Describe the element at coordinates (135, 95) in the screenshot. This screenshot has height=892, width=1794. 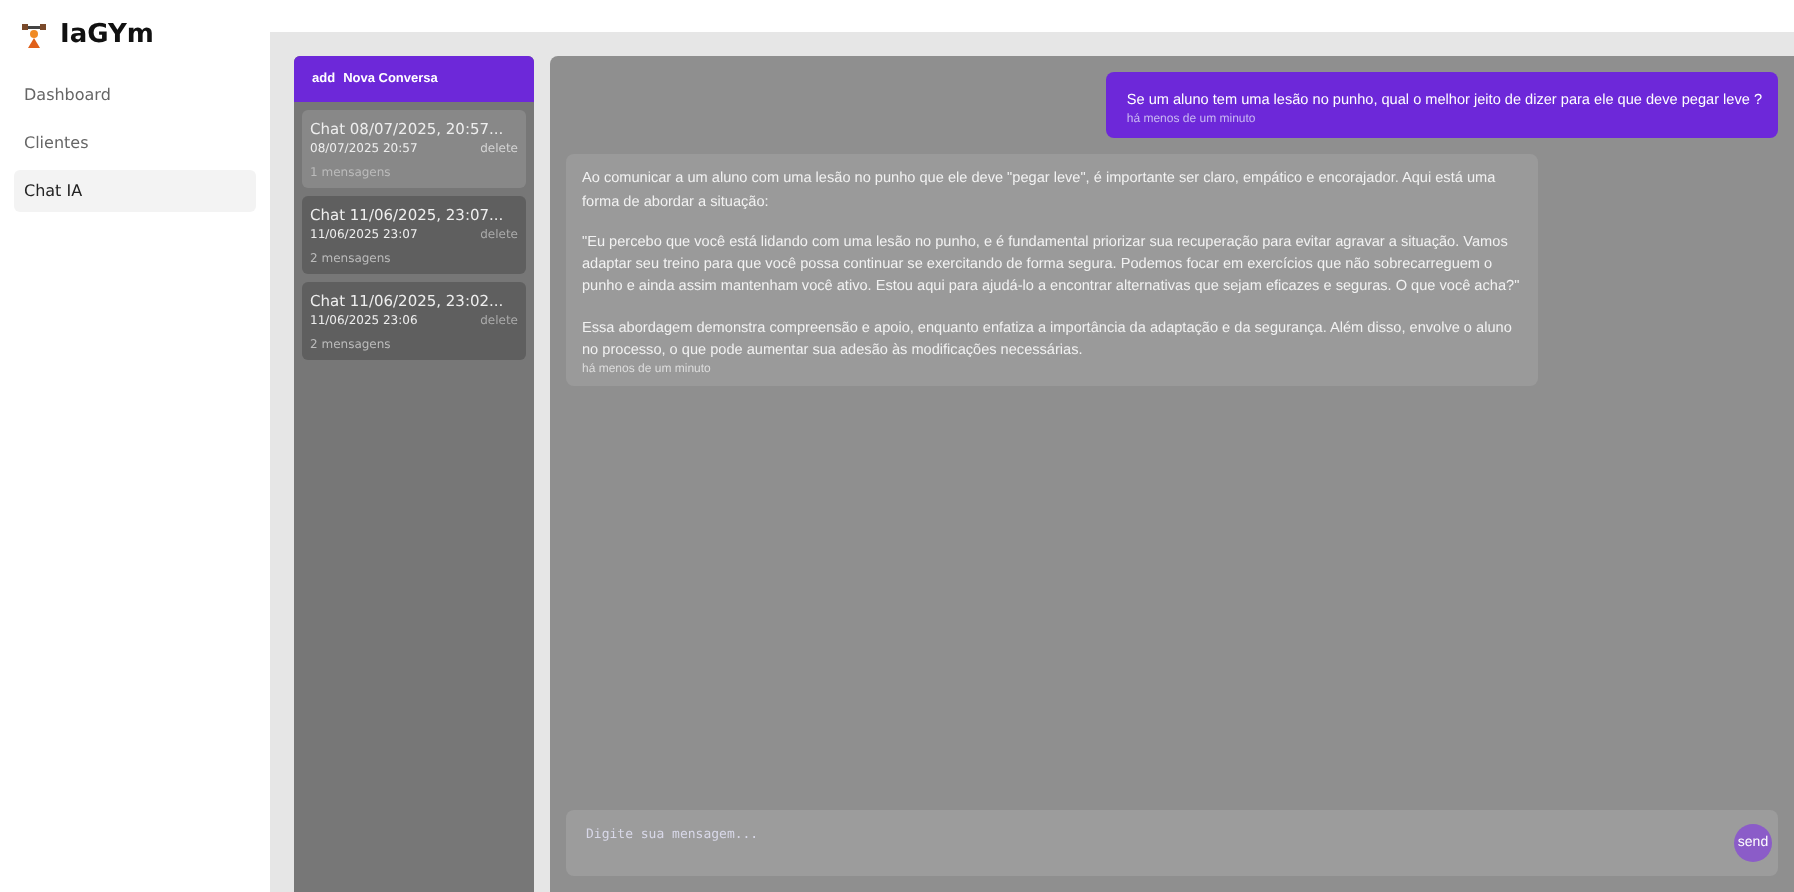
I see `nav-item: Dashboard` at that location.